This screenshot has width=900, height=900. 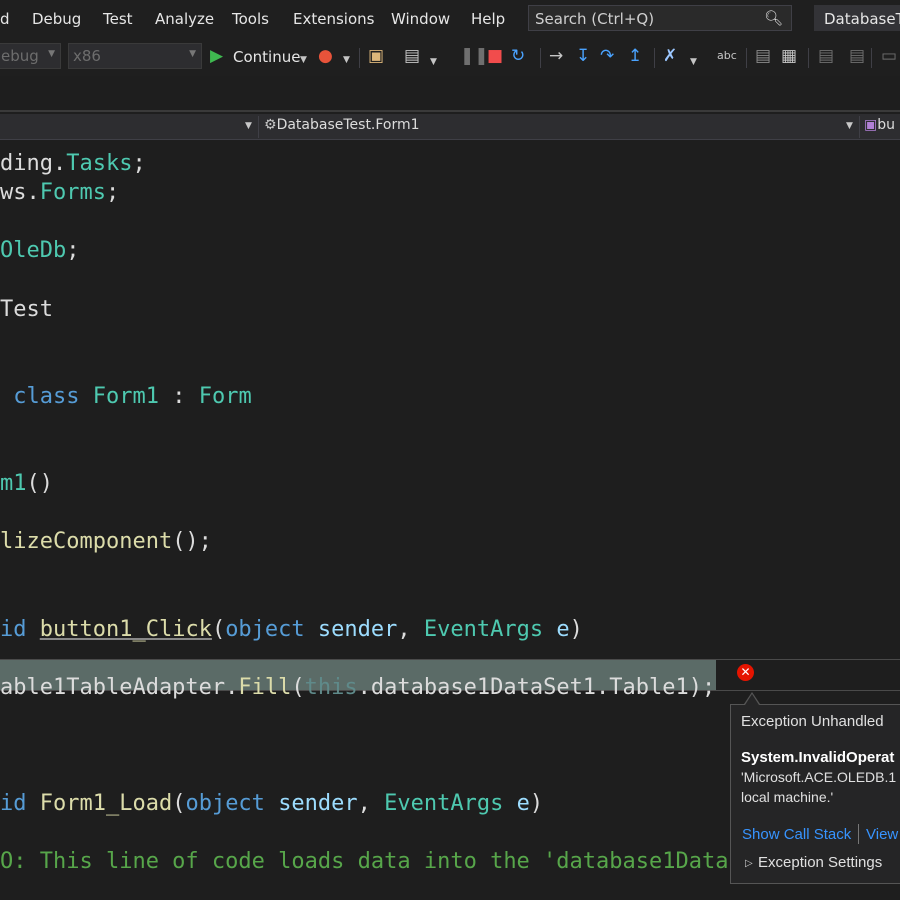 I want to click on show-next-statement-icon: →, so click(x=556, y=56).